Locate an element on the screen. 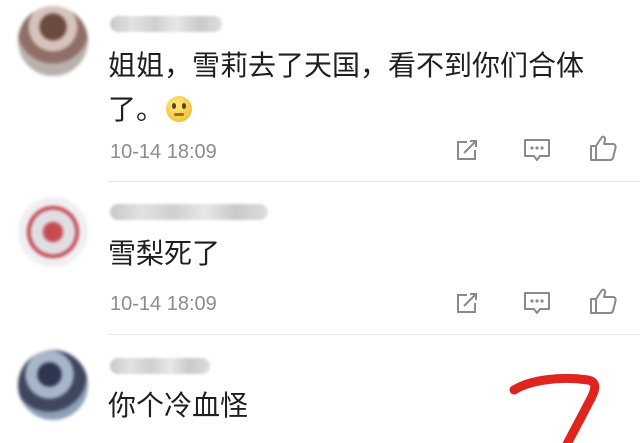 The image size is (640, 443). comment-text: 姐姐，雪莉去了天国，看不到你们合体 了。 is located at coordinates (346, 88).